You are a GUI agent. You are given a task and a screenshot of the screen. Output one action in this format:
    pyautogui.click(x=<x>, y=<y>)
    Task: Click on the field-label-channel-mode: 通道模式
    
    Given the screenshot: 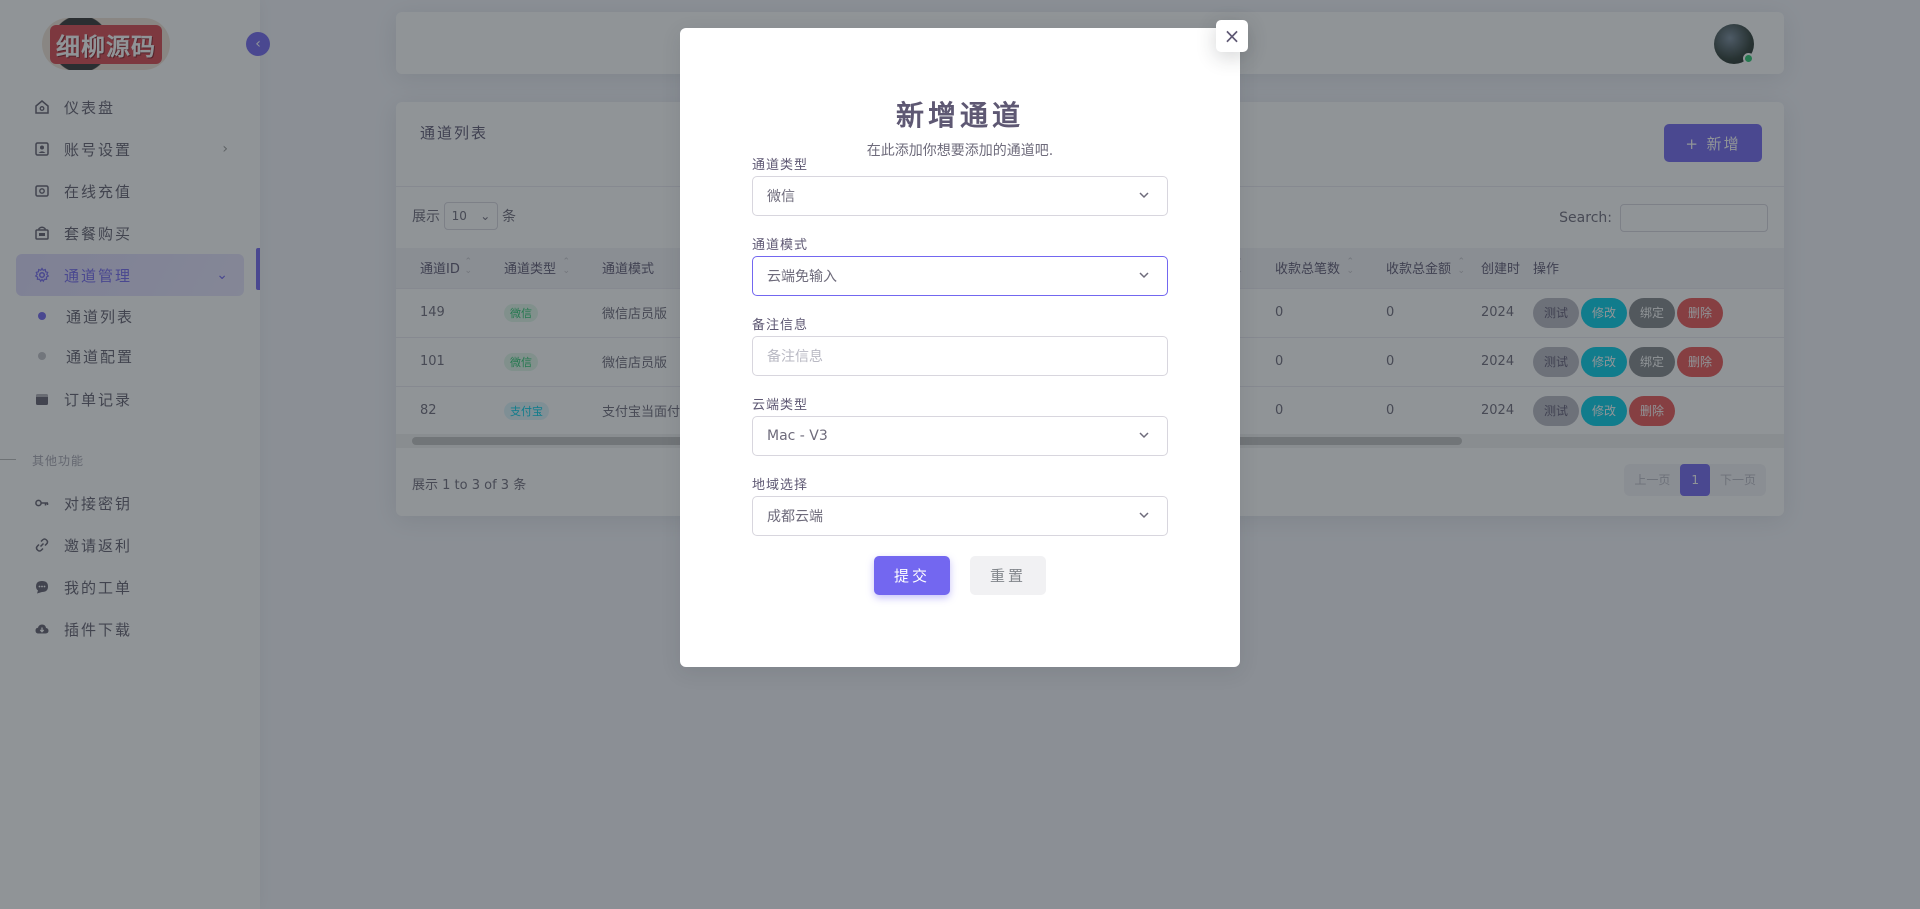 What is the action you would take?
    pyautogui.click(x=780, y=245)
    